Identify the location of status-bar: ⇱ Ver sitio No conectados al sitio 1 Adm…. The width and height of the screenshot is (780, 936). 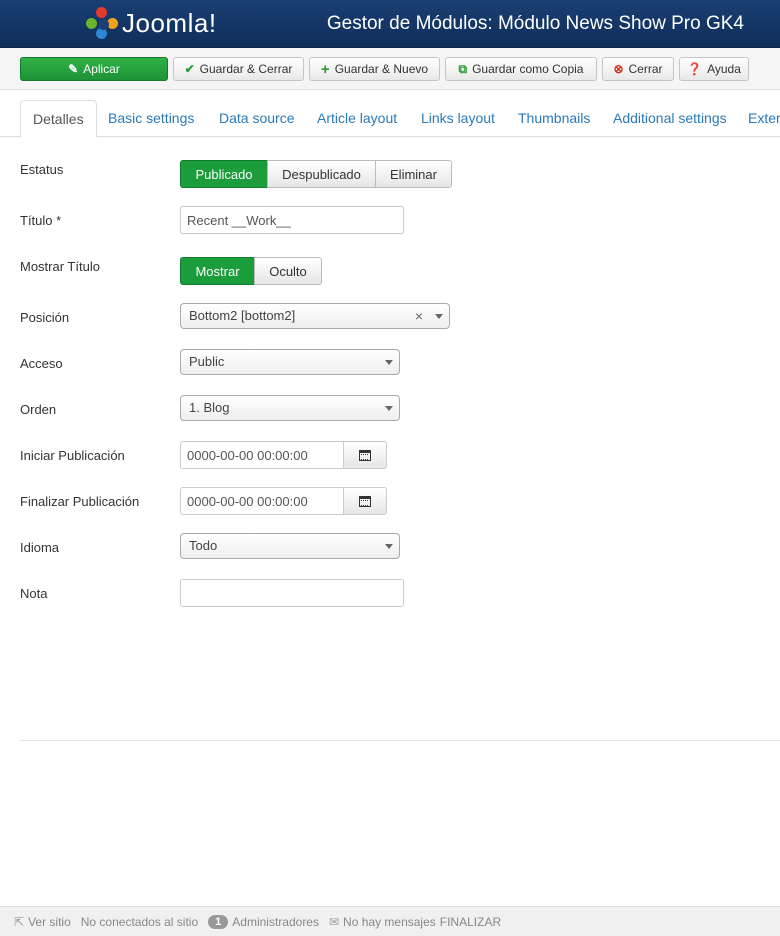
(390, 921).